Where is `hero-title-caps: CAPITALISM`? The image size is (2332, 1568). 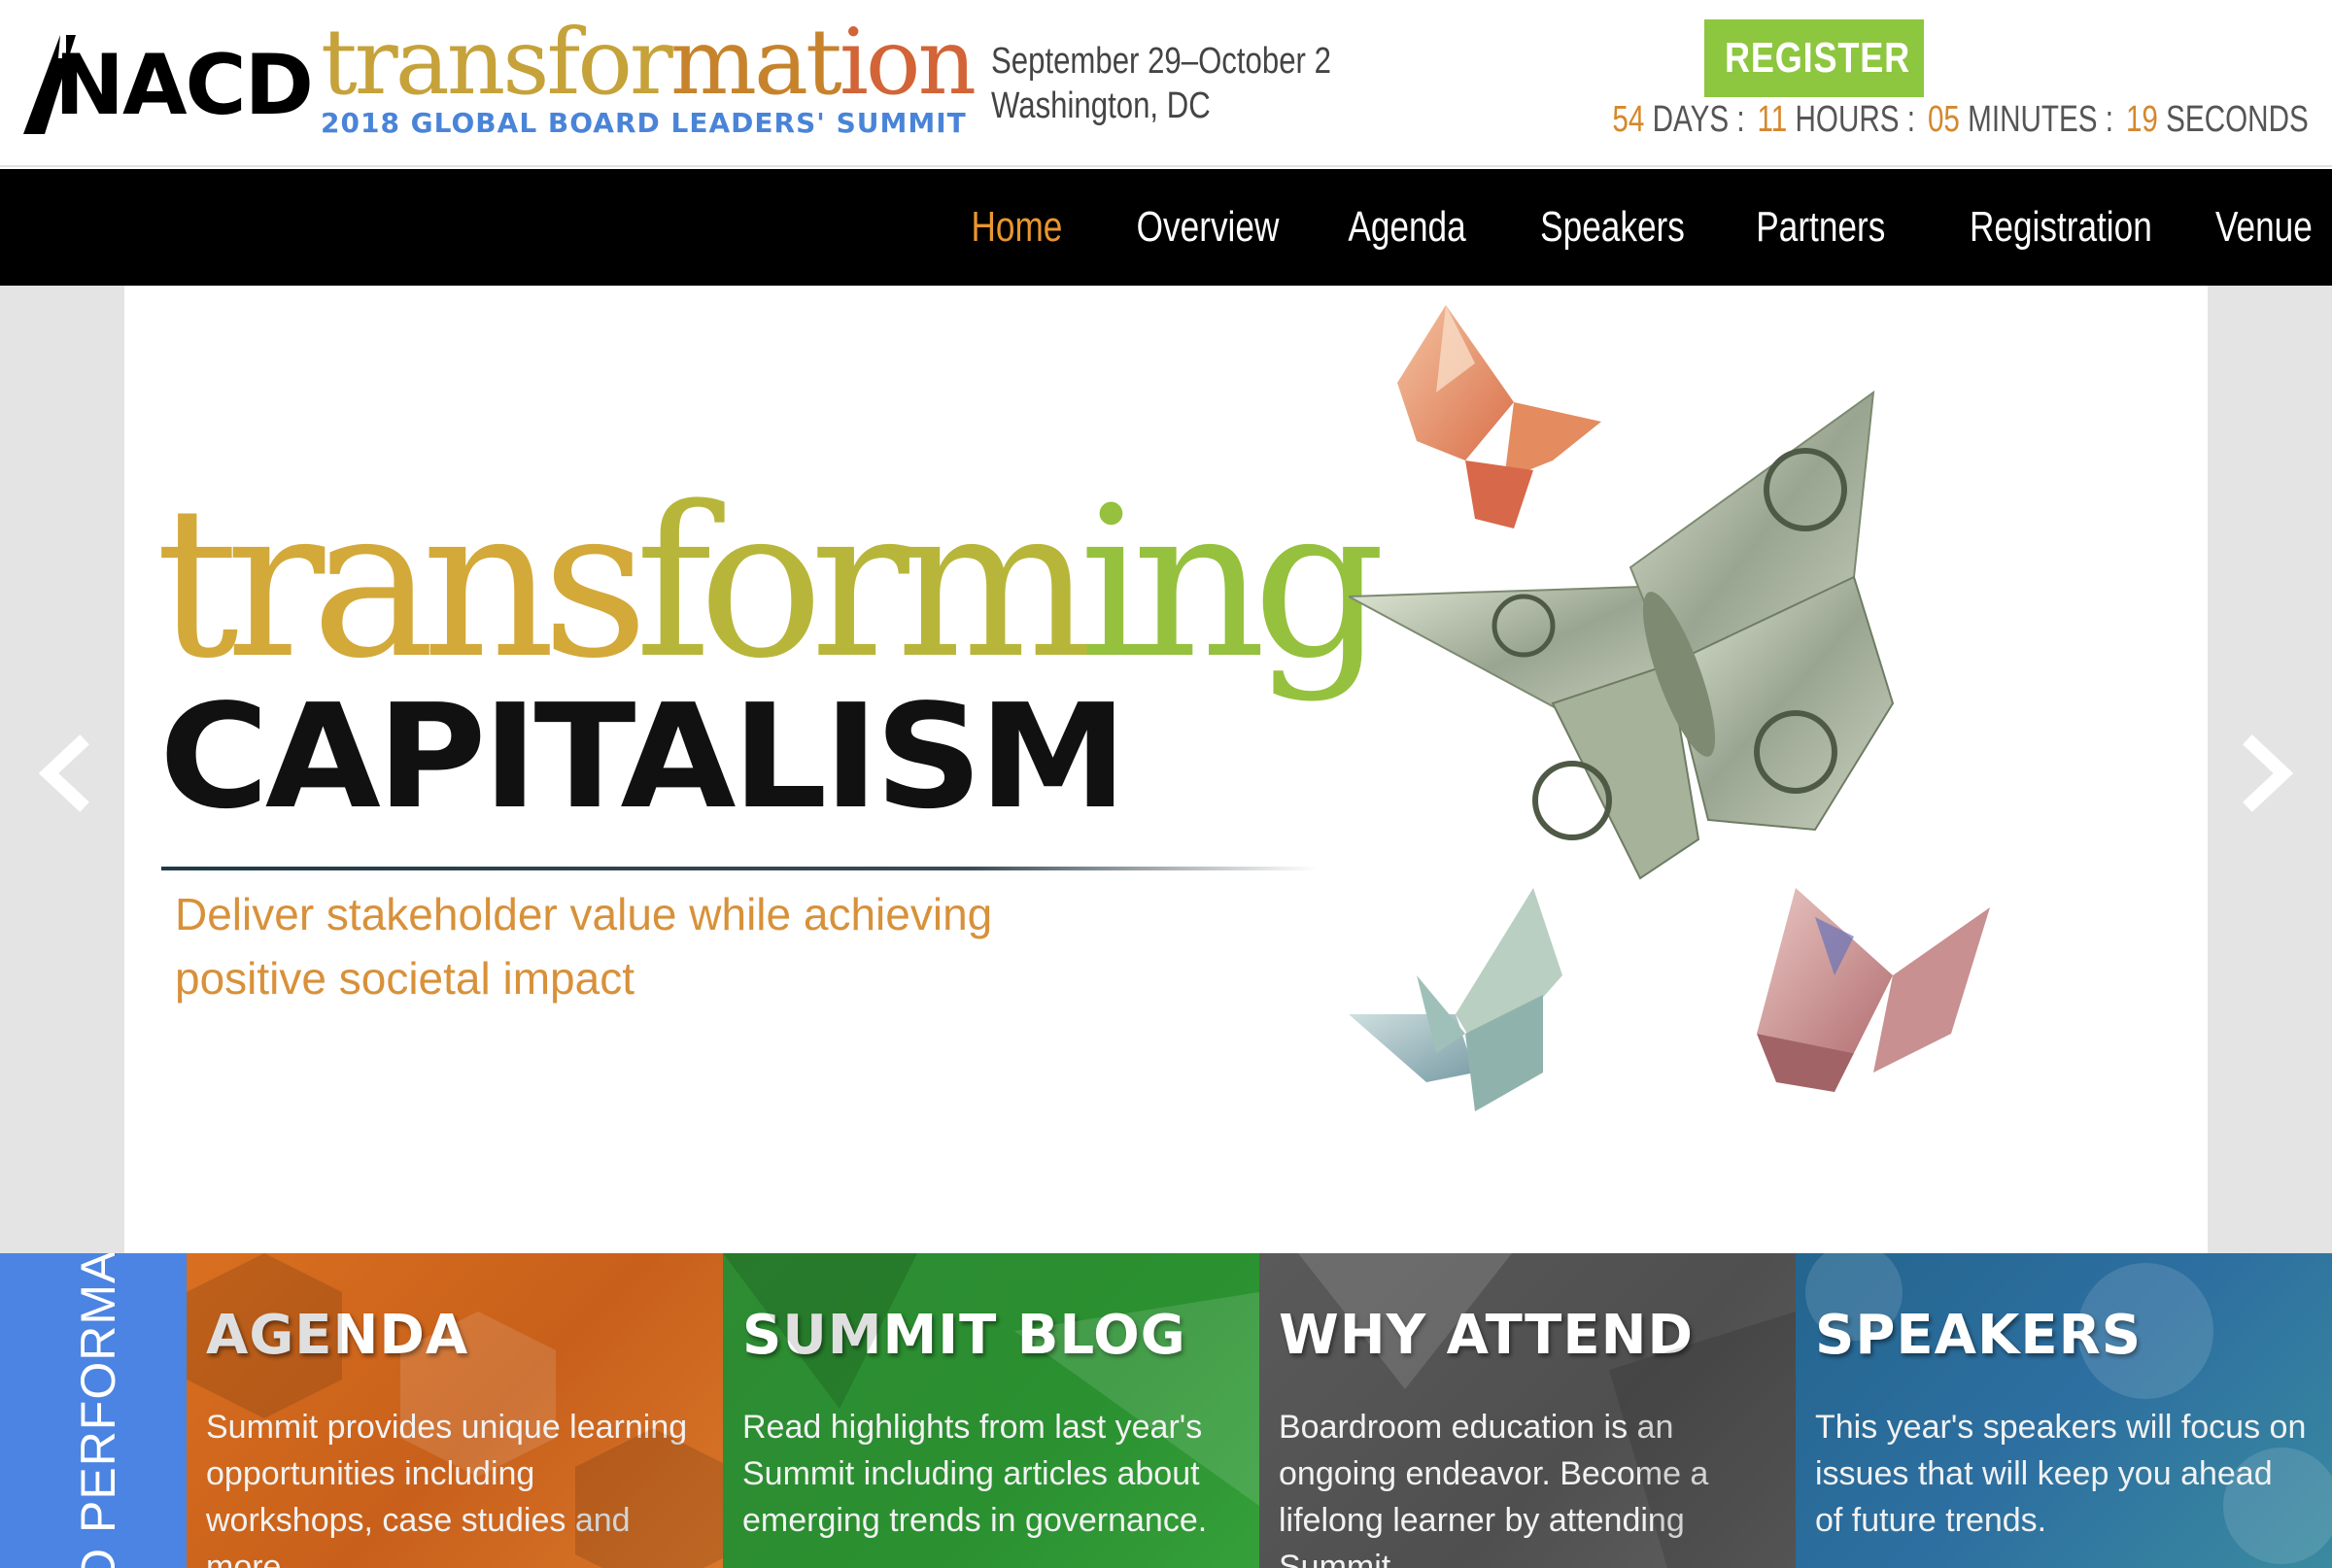 hero-title-caps: CAPITALISM is located at coordinates (643, 756).